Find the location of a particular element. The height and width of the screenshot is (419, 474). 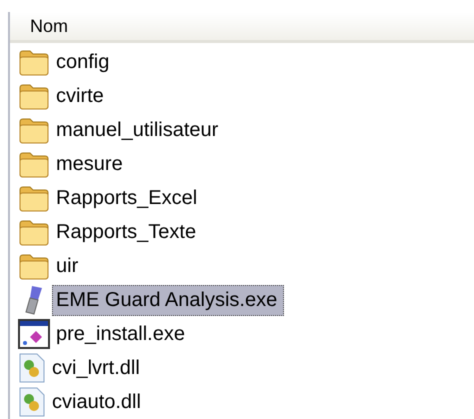

file-name: config is located at coordinates (84, 62).